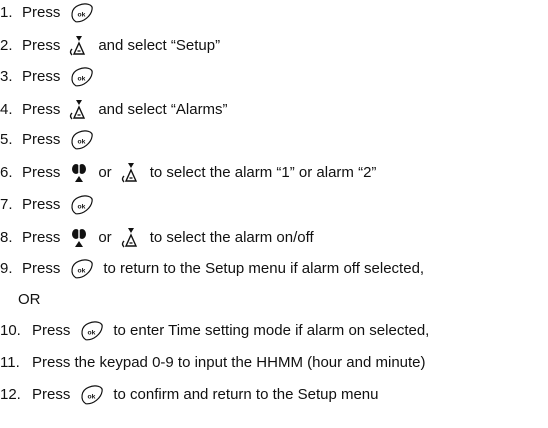 Image resolution: width=548 pixels, height=428 pixels. I want to click on step-number: 11., so click(10, 362).